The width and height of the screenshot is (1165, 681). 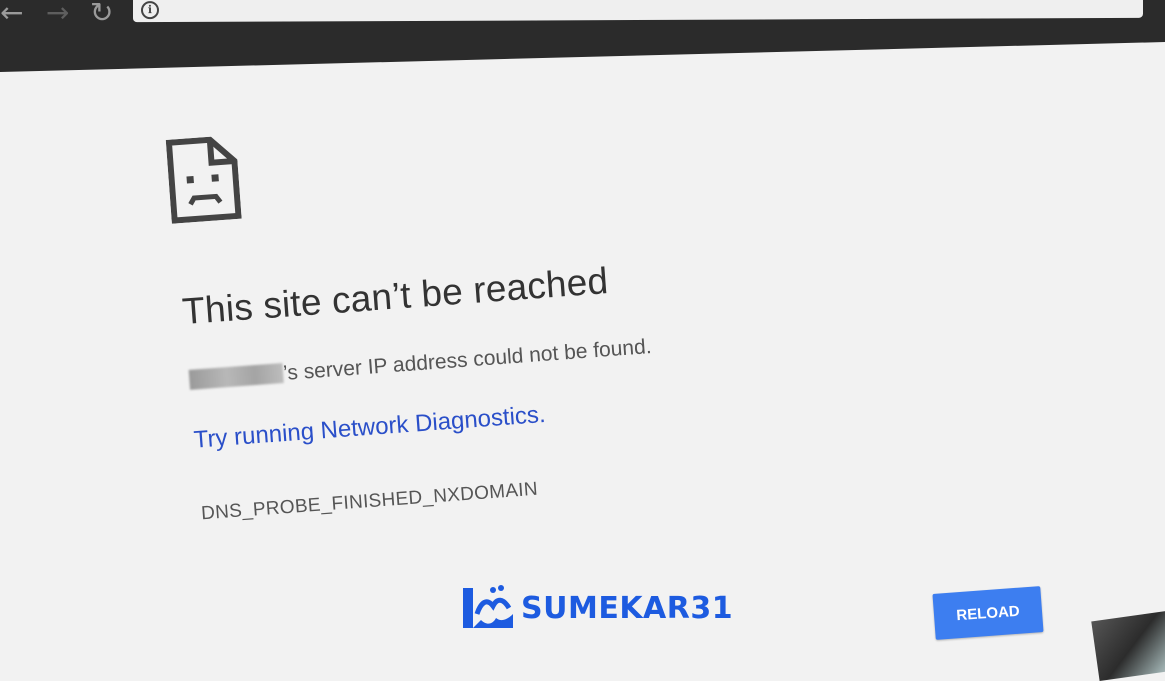 What do you see at coordinates (395, 296) in the screenshot?
I see `error-title: This site can’t be reached` at bounding box center [395, 296].